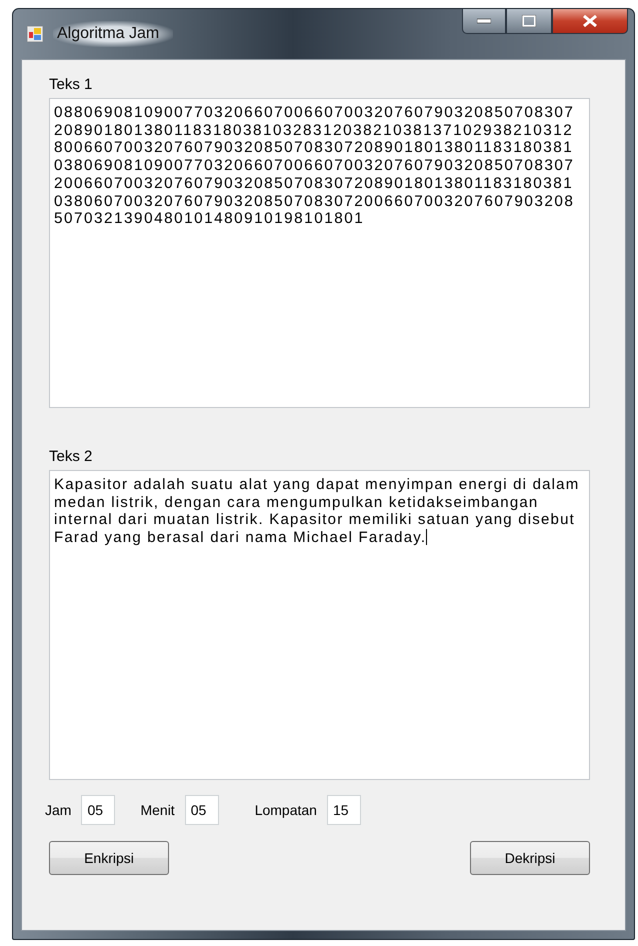 The height and width of the screenshot is (946, 638). I want to click on minimize-button, so click(484, 21).